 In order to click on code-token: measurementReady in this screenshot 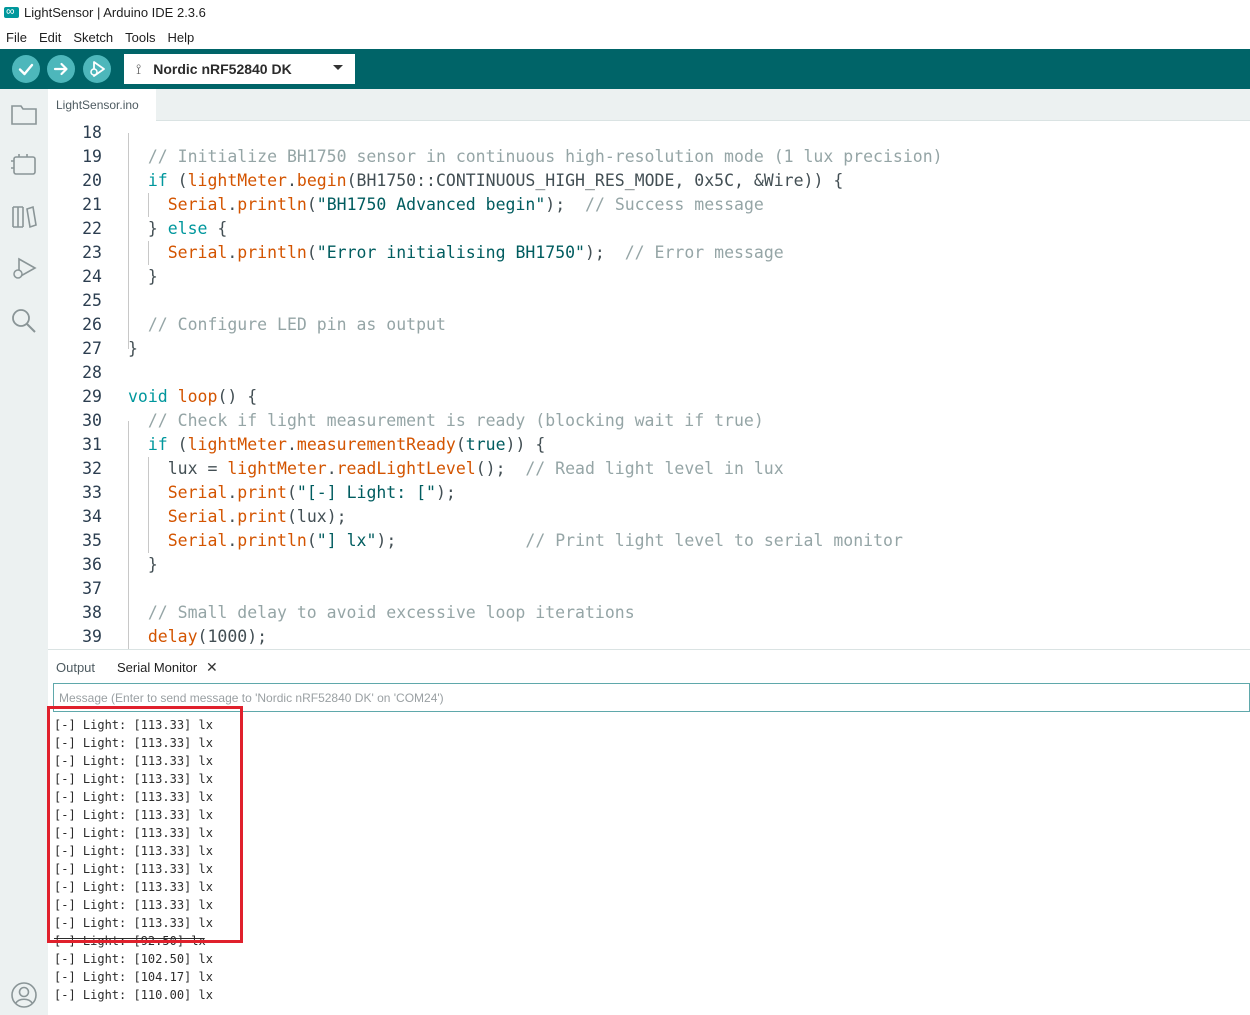, I will do `click(376, 444)`.